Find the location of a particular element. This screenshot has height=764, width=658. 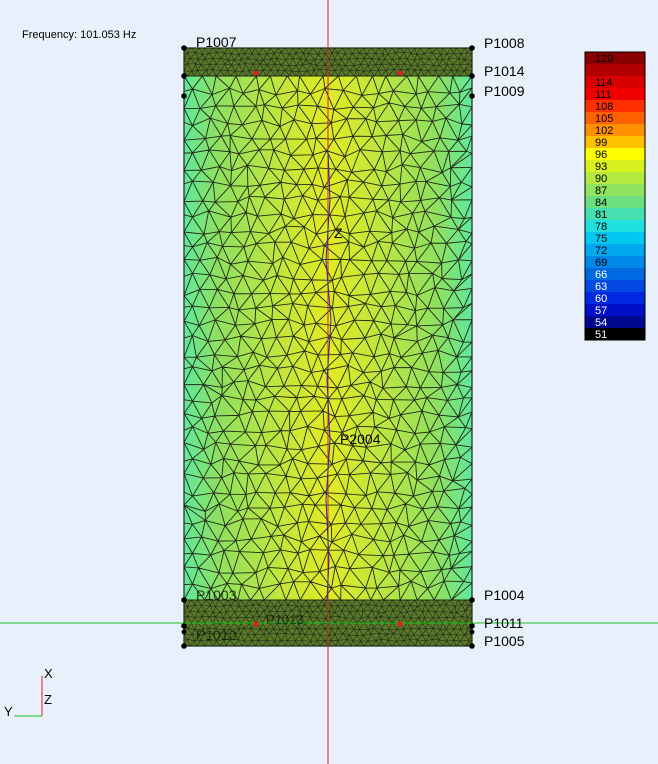

frequency-label: Frequency: 101.053 Hz is located at coordinates (79, 35).